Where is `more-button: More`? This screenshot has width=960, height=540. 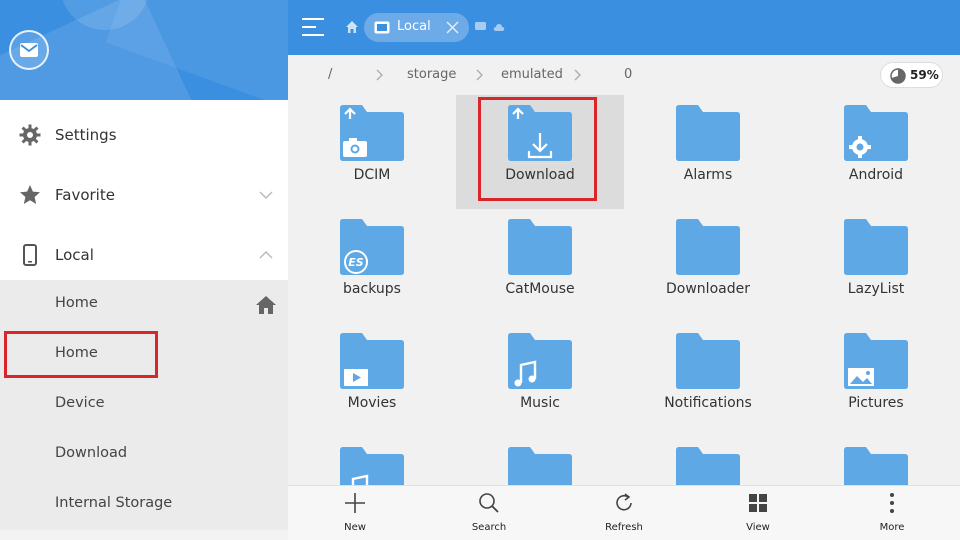
more-button: More is located at coordinates (892, 513).